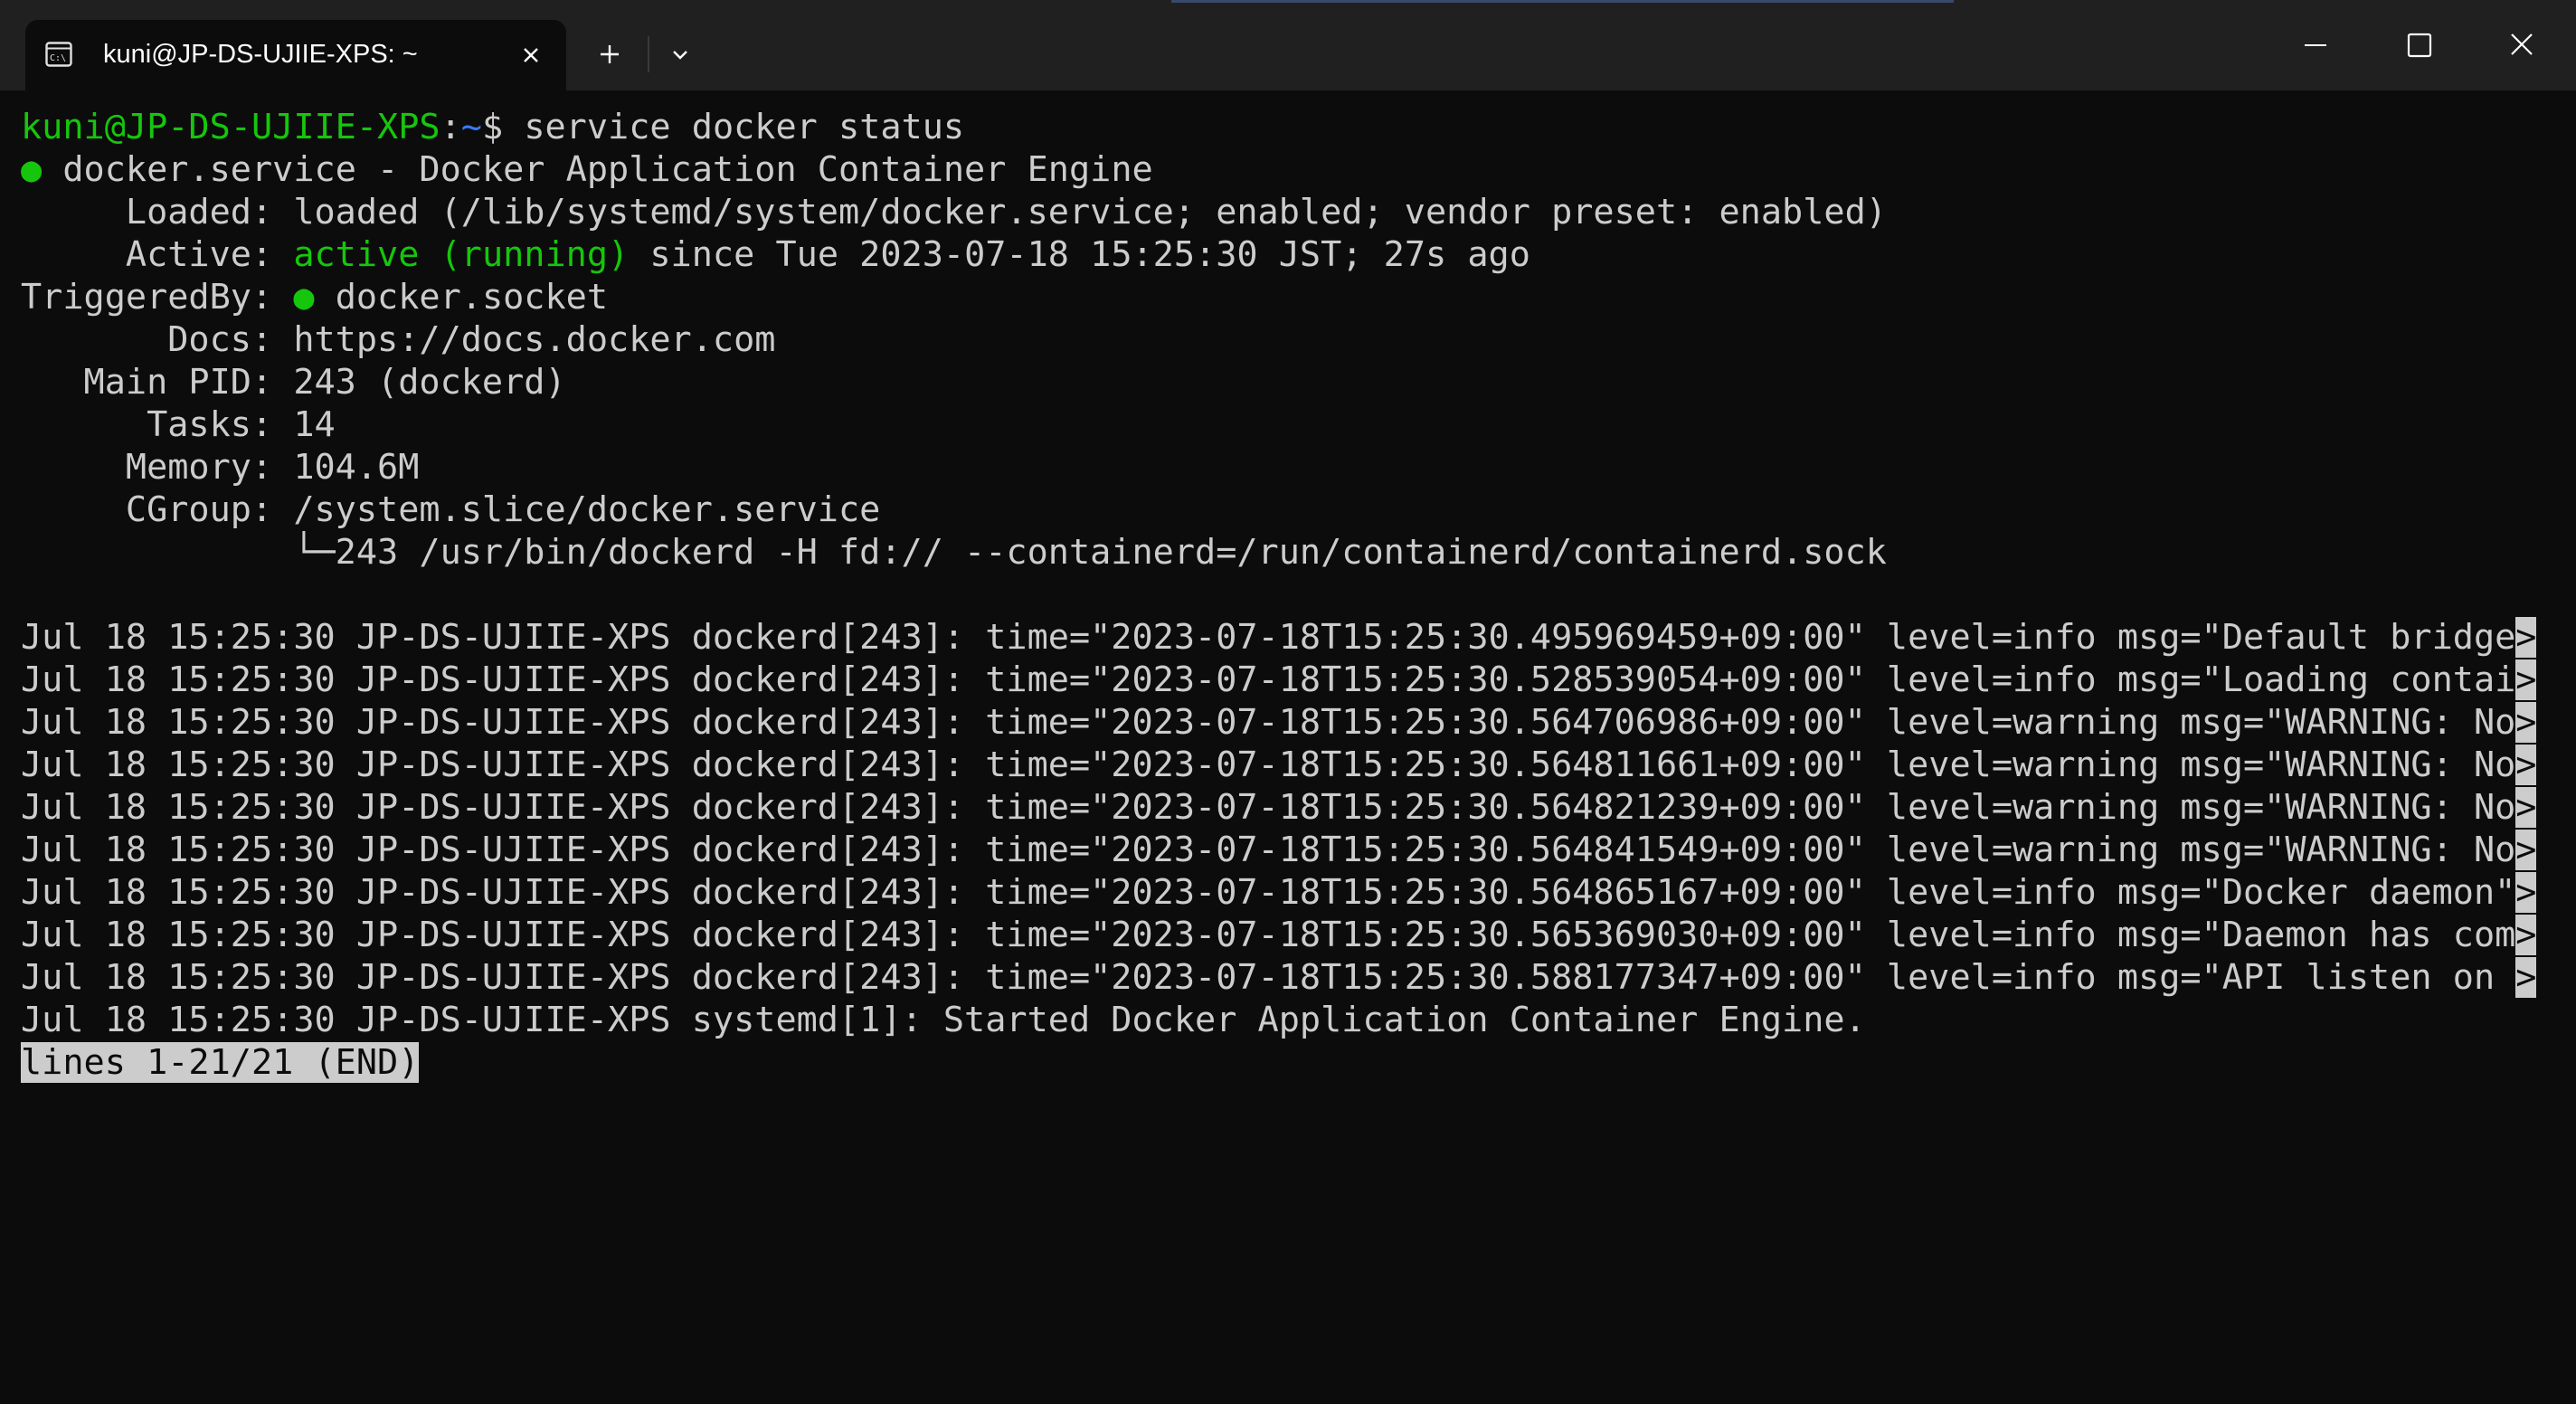 This screenshot has width=2576, height=1404. Describe the element at coordinates (260, 54) in the screenshot. I see `tab-title: kuni@JP-DS-UJIIE-XPS: ~` at that location.